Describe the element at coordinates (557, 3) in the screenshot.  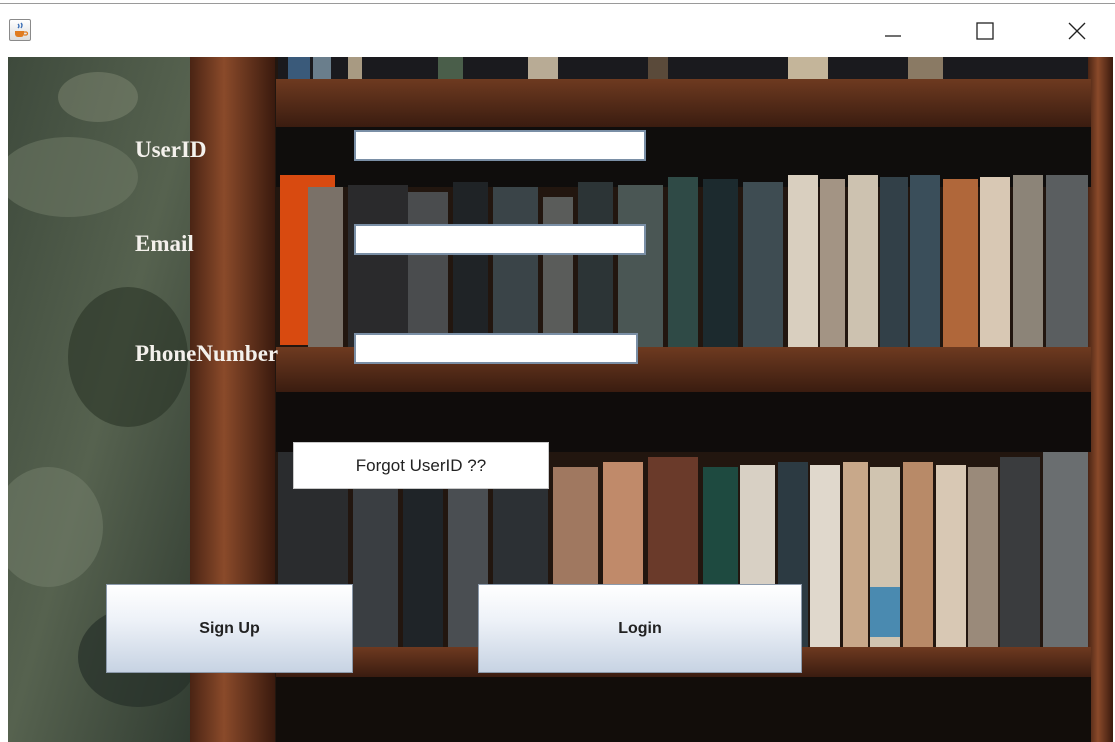
I see `title-bar-top-border` at that location.